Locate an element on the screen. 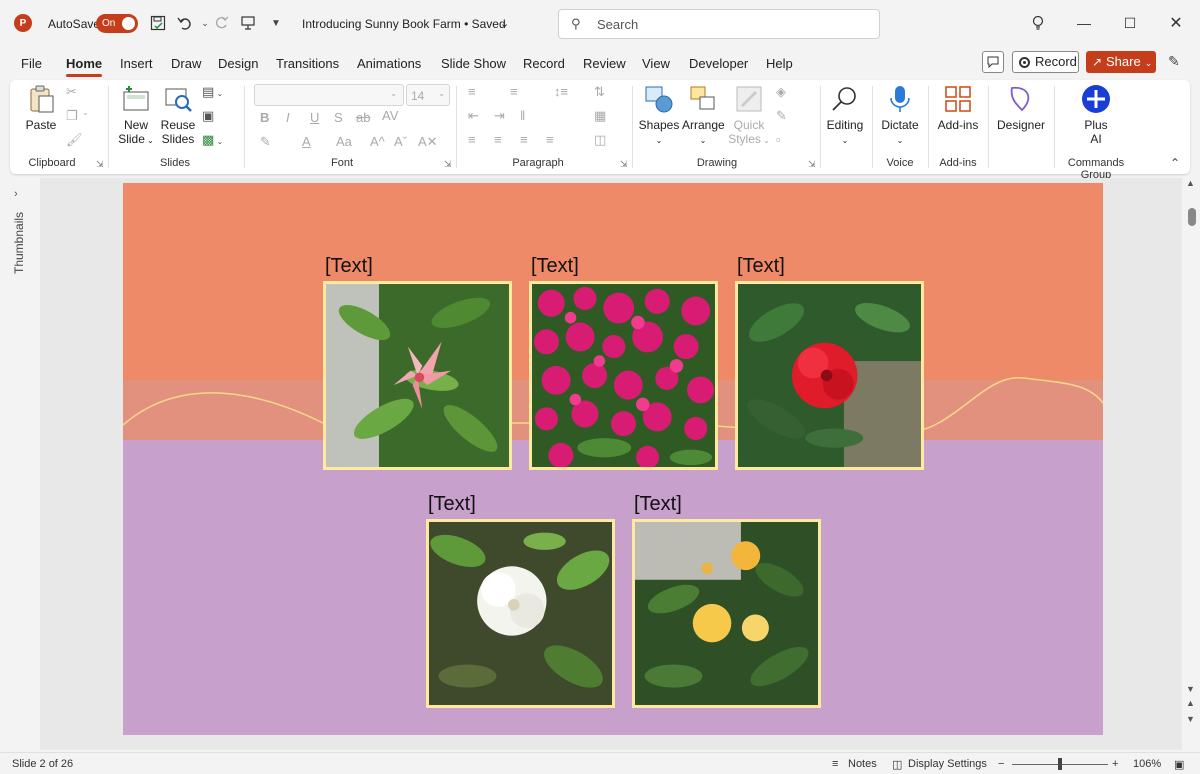 Image resolution: width=1200 pixels, height=774 pixels. shape-effects-icon: ▫ is located at coordinates (778, 139).